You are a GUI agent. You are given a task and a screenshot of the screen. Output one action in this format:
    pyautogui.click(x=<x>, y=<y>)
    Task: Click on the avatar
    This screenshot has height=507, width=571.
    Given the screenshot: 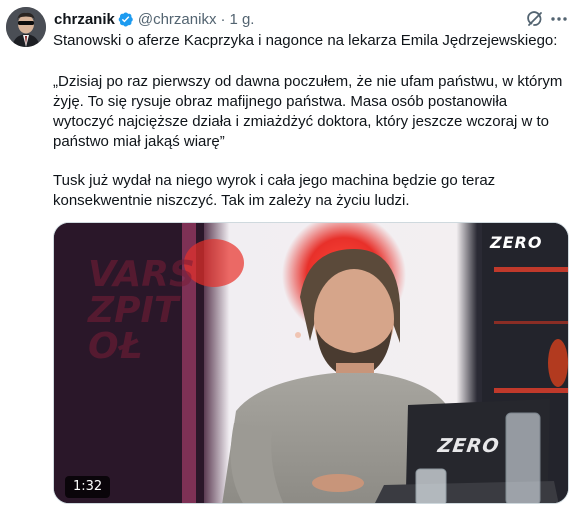 What is the action you would take?
    pyautogui.click(x=26, y=27)
    